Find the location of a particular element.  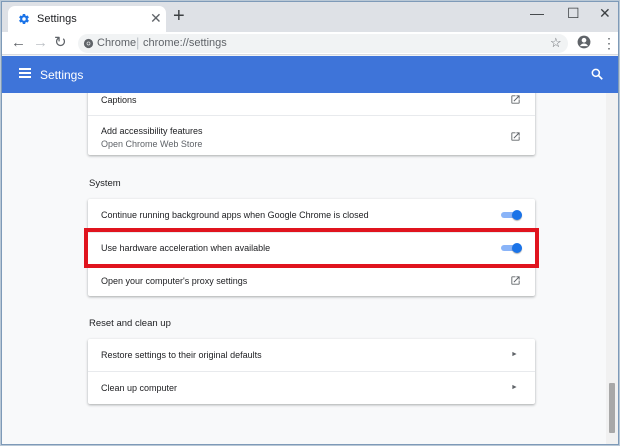

omnibox-url: chrome://settings is located at coordinates (185, 43).